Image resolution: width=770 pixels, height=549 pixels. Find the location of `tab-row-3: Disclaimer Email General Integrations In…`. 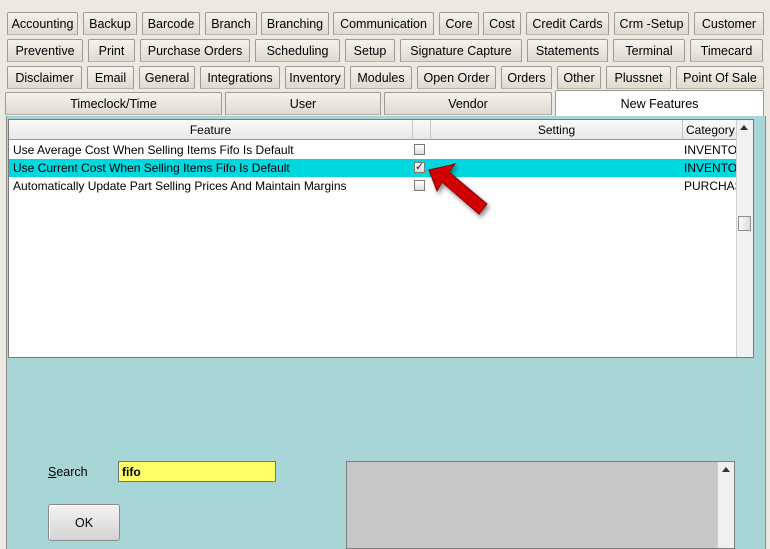

tab-row-3: Disclaimer Email General Integrations In… is located at coordinates (385, 77).